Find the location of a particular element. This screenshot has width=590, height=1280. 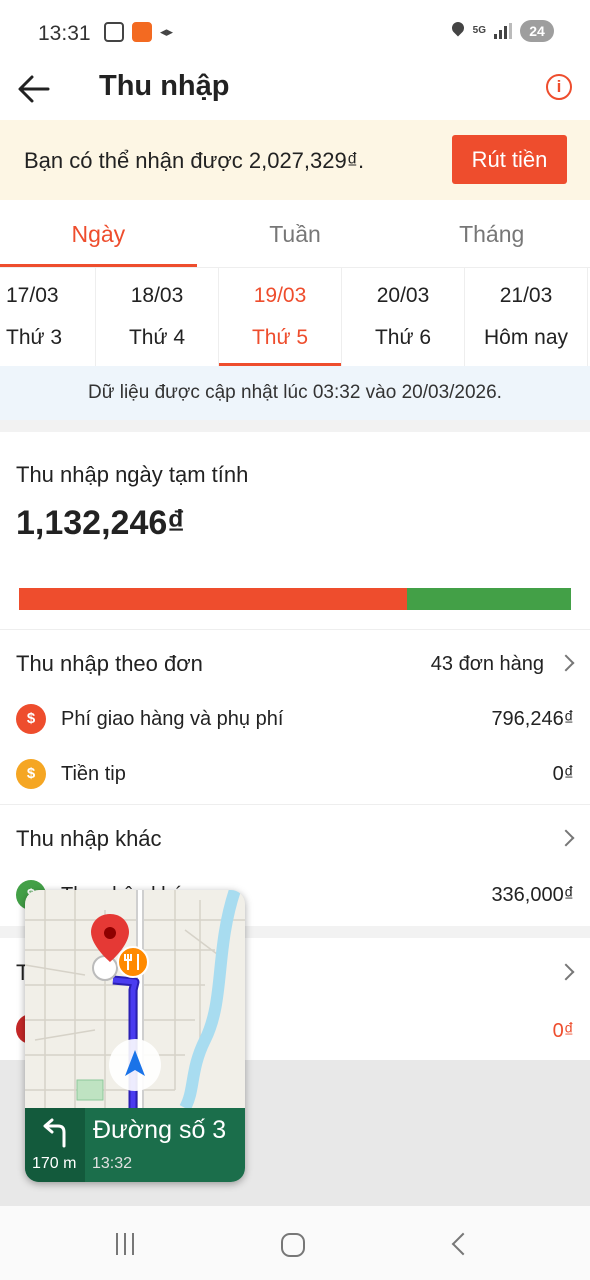

tab-day: Ngày is located at coordinates (98, 233).